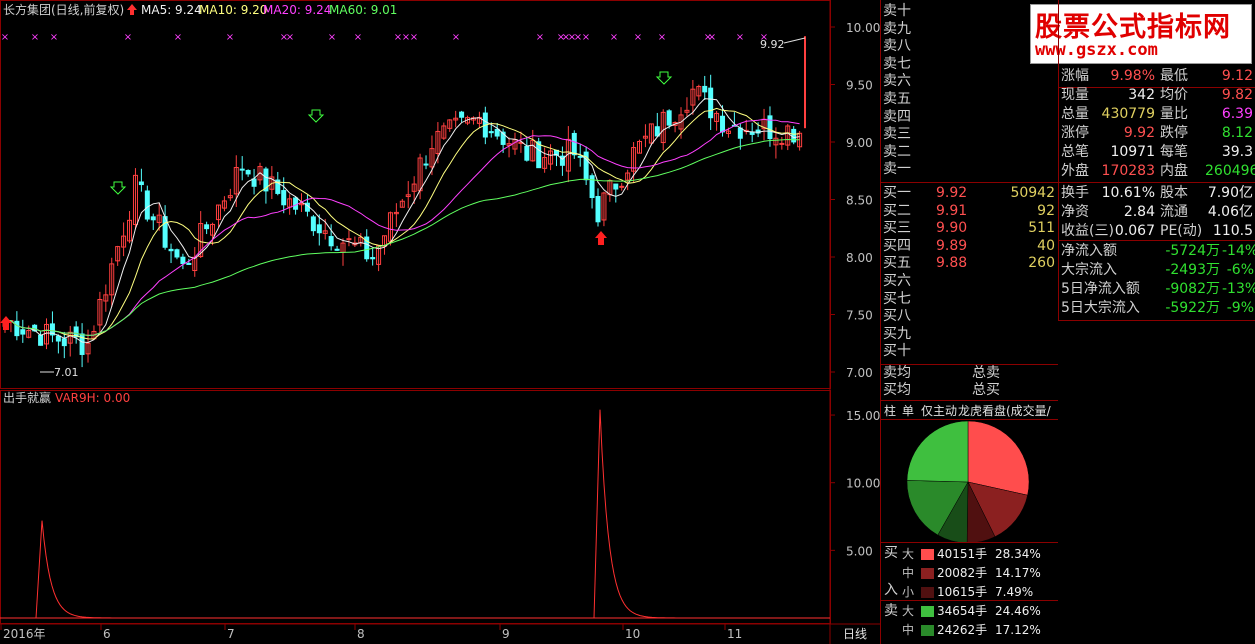 The height and width of the screenshot is (644, 1255). What do you see at coordinates (664, 78) in the screenshot?
I see `sell-arrow-icon` at bounding box center [664, 78].